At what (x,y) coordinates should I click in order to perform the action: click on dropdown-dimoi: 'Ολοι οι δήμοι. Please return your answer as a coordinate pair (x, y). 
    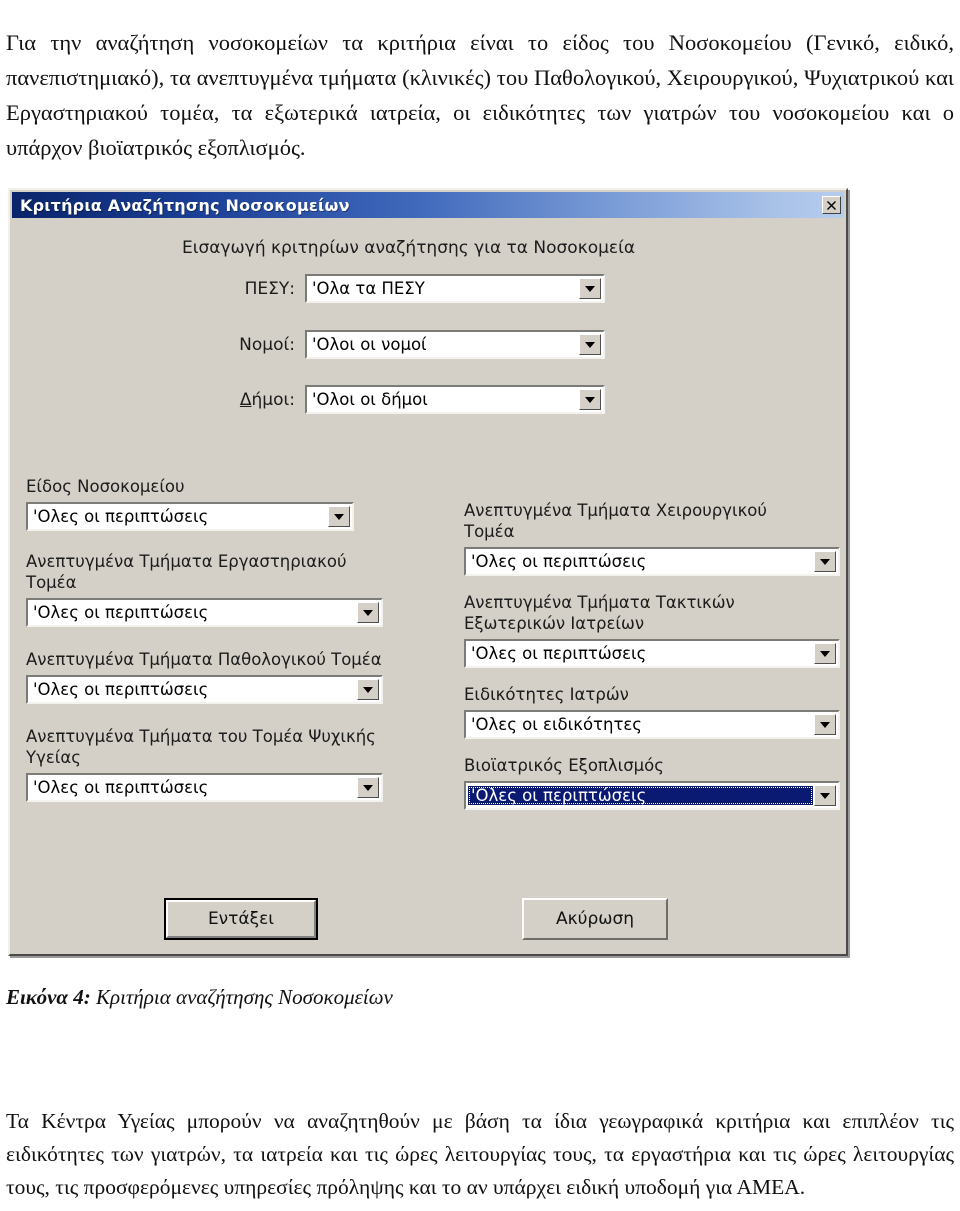
    Looking at the image, I should click on (455, 399).